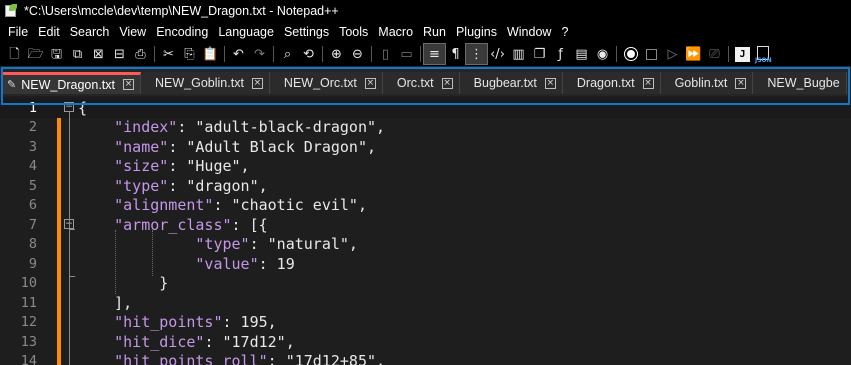 The image size is (851, 365). I want to click on redo-icon: ↷, so click(259, 54).